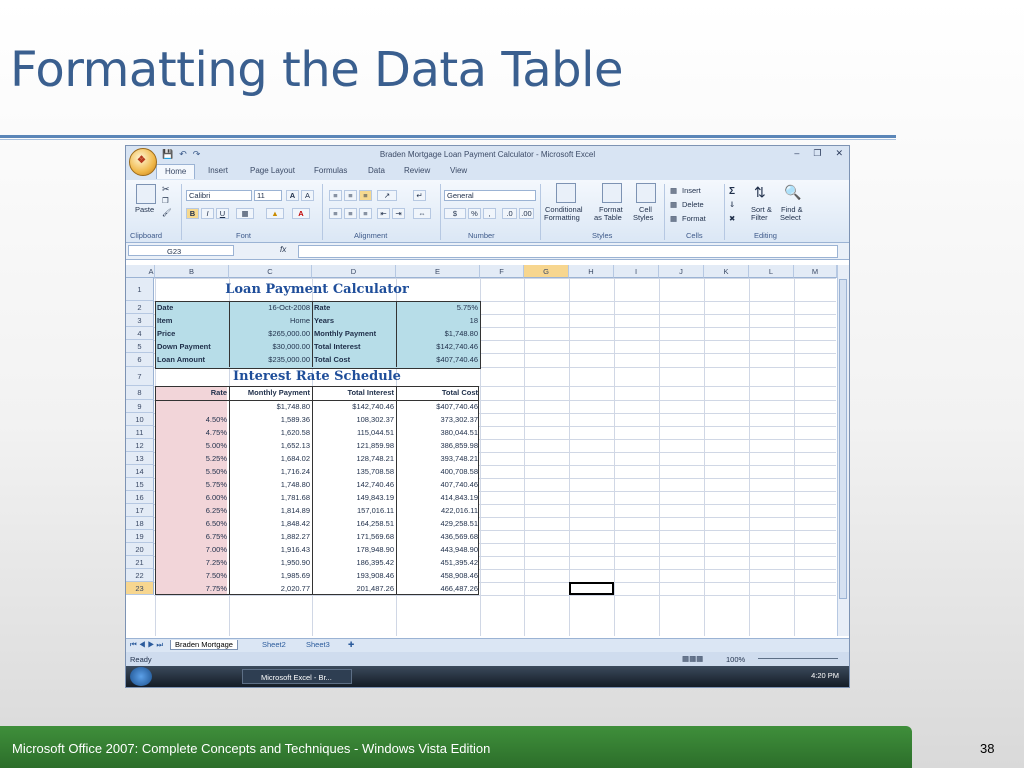 Image resolution: width=1024 pixels, height=768 pixels. Describe the element at coordinates (417, 170) in the screenshot. I see `tab-review: Review` at that location.